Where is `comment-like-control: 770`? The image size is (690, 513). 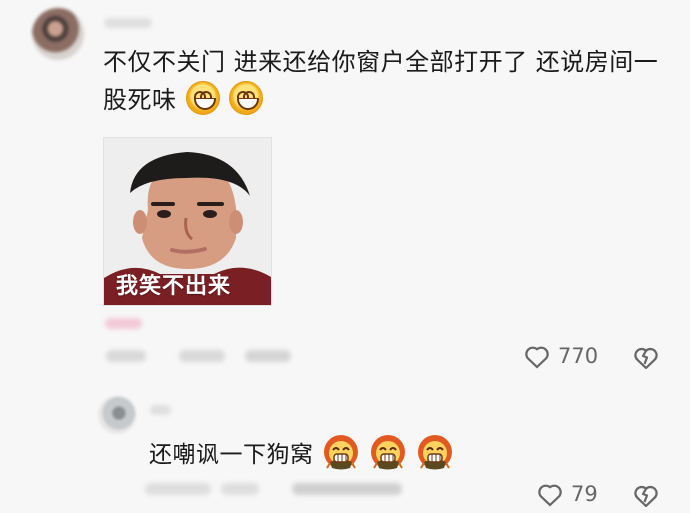
comment-like-control: 770 is located at coordinates (560, 356).